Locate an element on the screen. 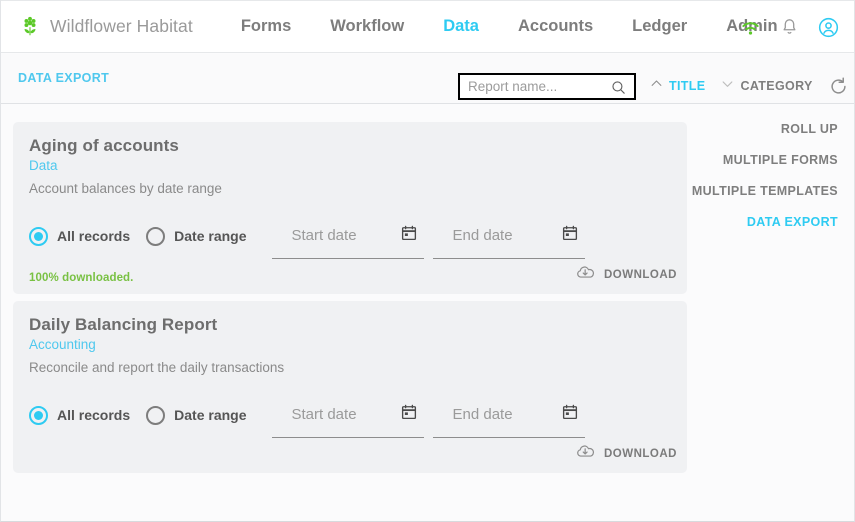  nav-link-workflow: Workflow is located at coordinates (367, 26).